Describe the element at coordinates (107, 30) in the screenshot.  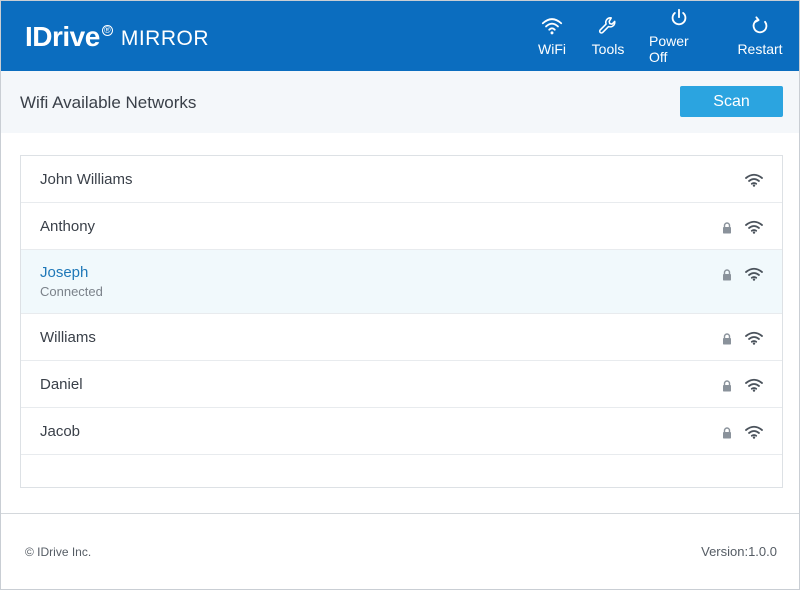
I see `registered-mark: ®` at that location.